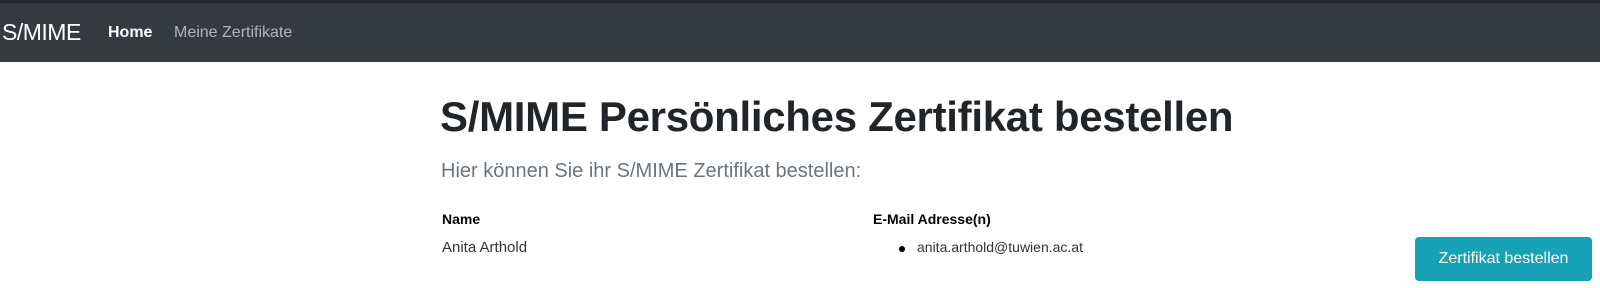 This screenshot has width=1600, height=288. I want to click on email-list: anita.arthold@tuwien.ac.at, so click(988, 247).